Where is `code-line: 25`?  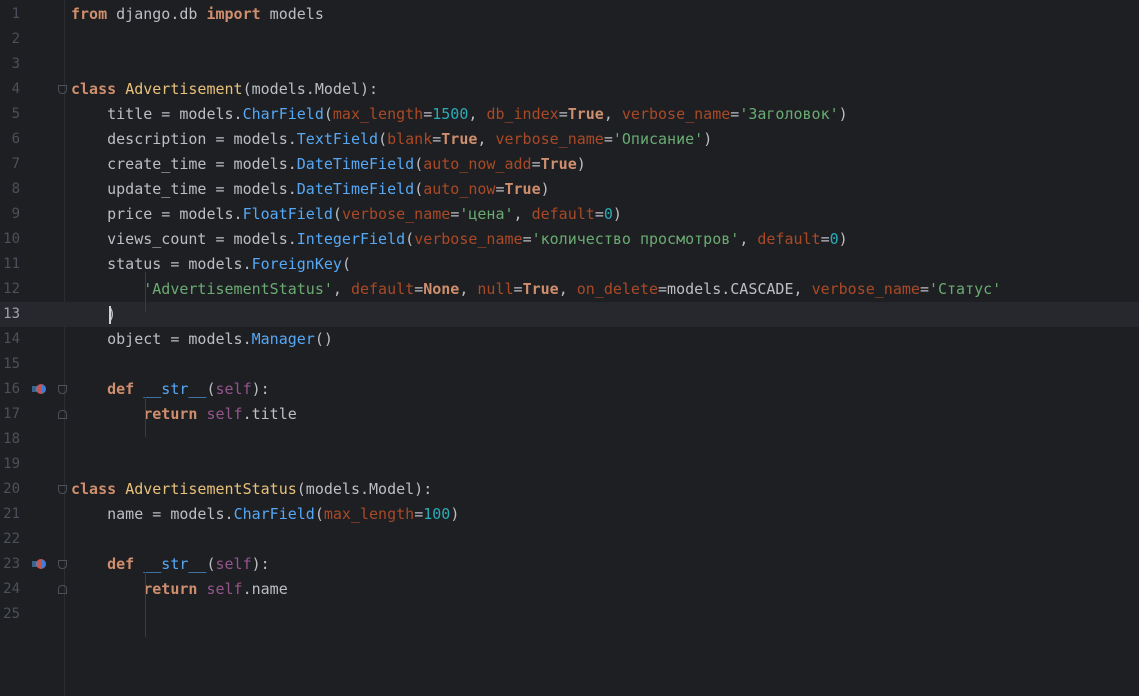 code-line: 25 is located at coordinates (569, 614).